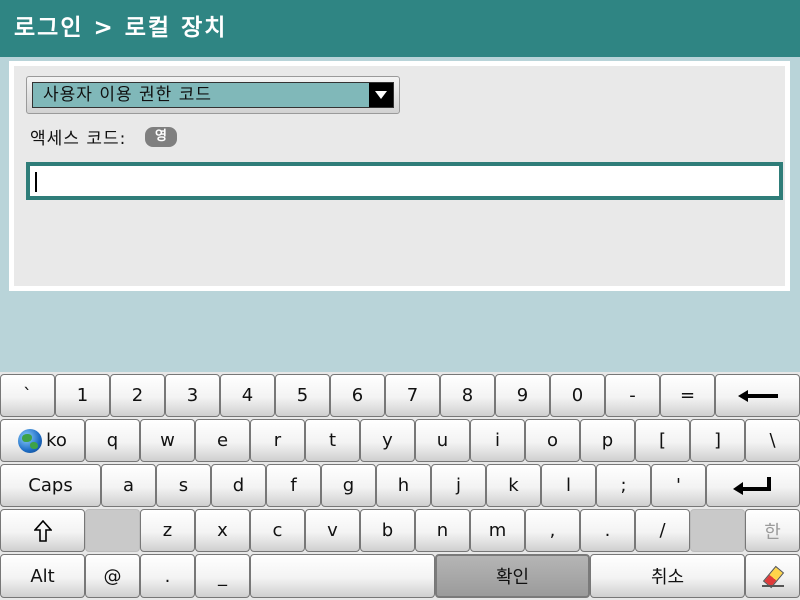 This screenshot has width=800, height=600. Describe the element at coordinates (161, 137) in the screenshot. I see `input-mode-badge: 영` at that location.